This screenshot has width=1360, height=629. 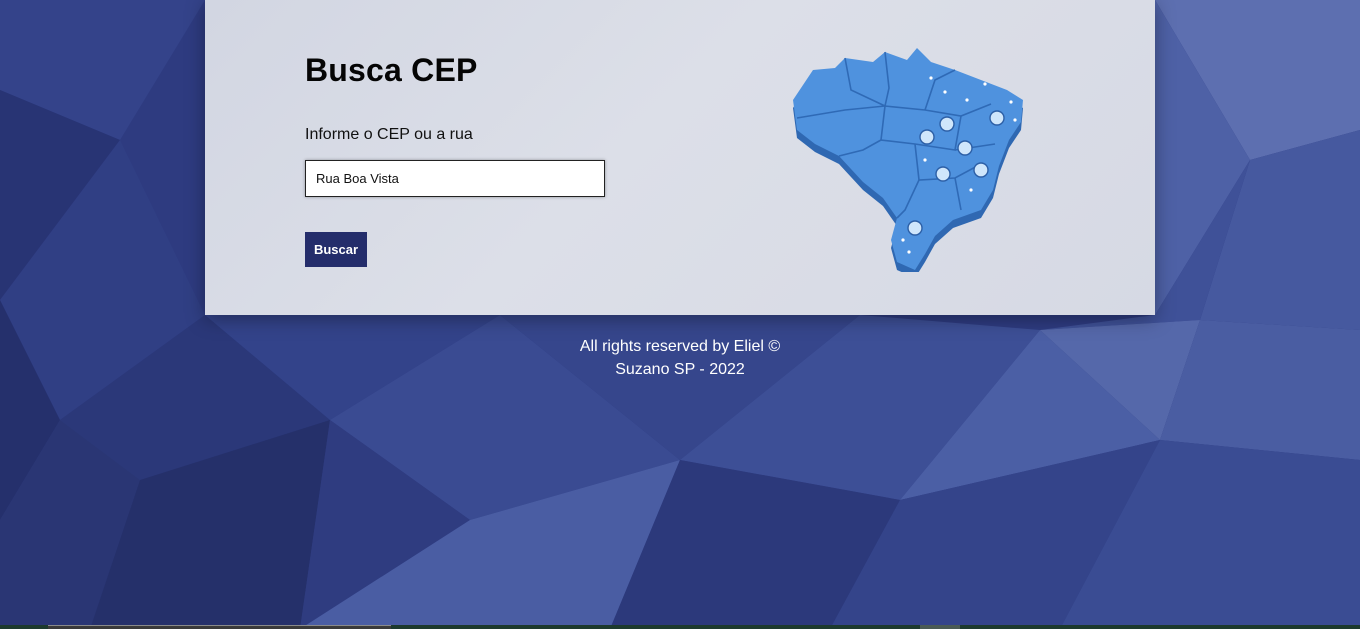 I want to click on page-title: Busca CEP, so click(x=391, y=70).